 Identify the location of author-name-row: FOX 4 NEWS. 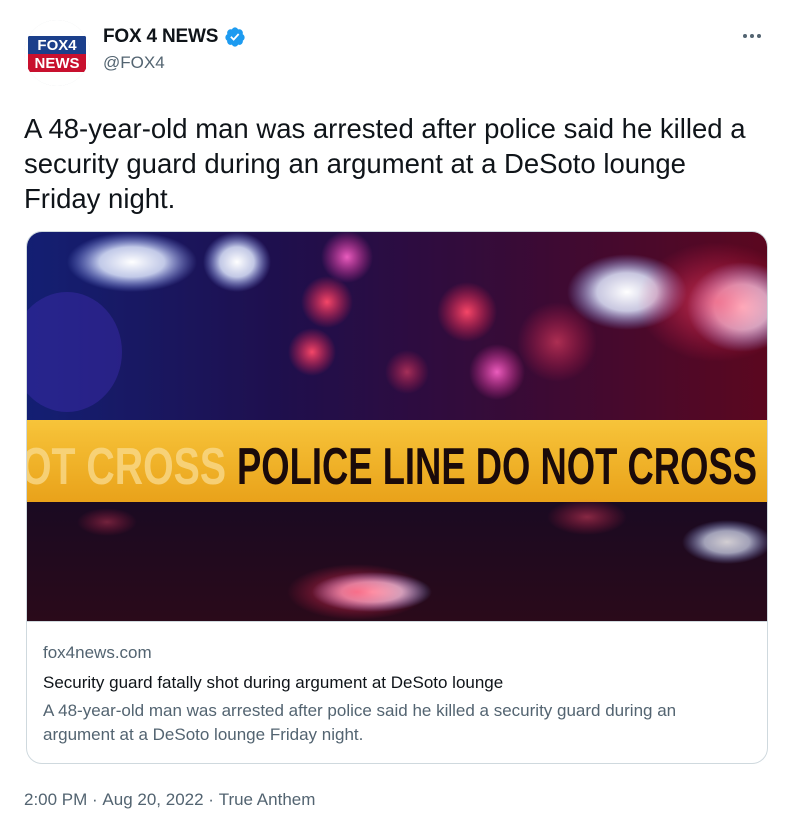
(174, 37).